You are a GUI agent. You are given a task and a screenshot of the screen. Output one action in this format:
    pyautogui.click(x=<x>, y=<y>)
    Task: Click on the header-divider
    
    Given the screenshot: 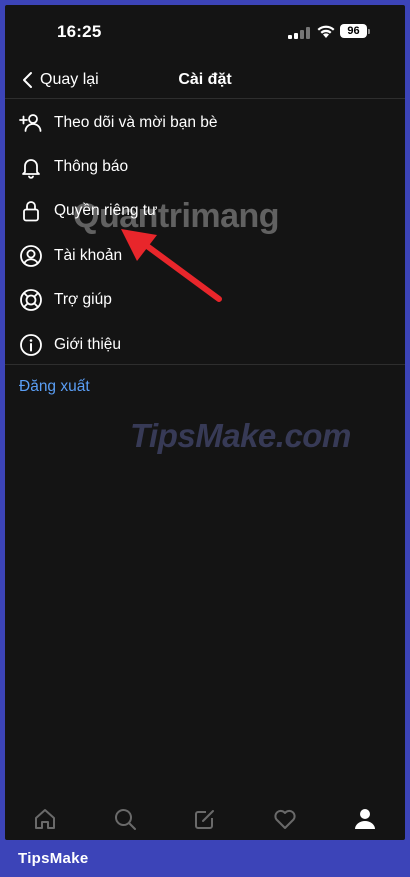 What is the action you would take?
    pyautogui.click(x=205, y=98)
    